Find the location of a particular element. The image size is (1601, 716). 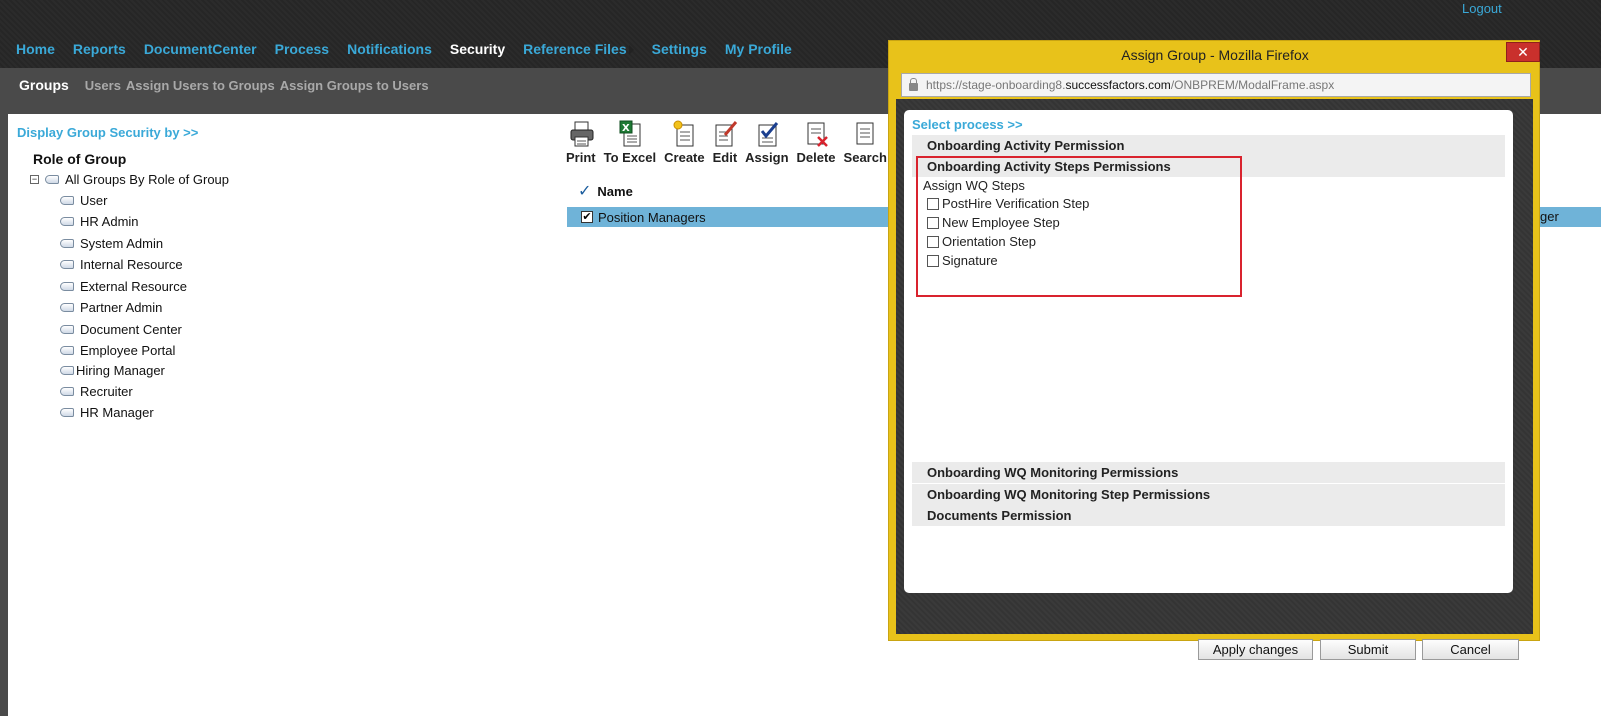

create-button: Create is located at coordinates (684, 142).